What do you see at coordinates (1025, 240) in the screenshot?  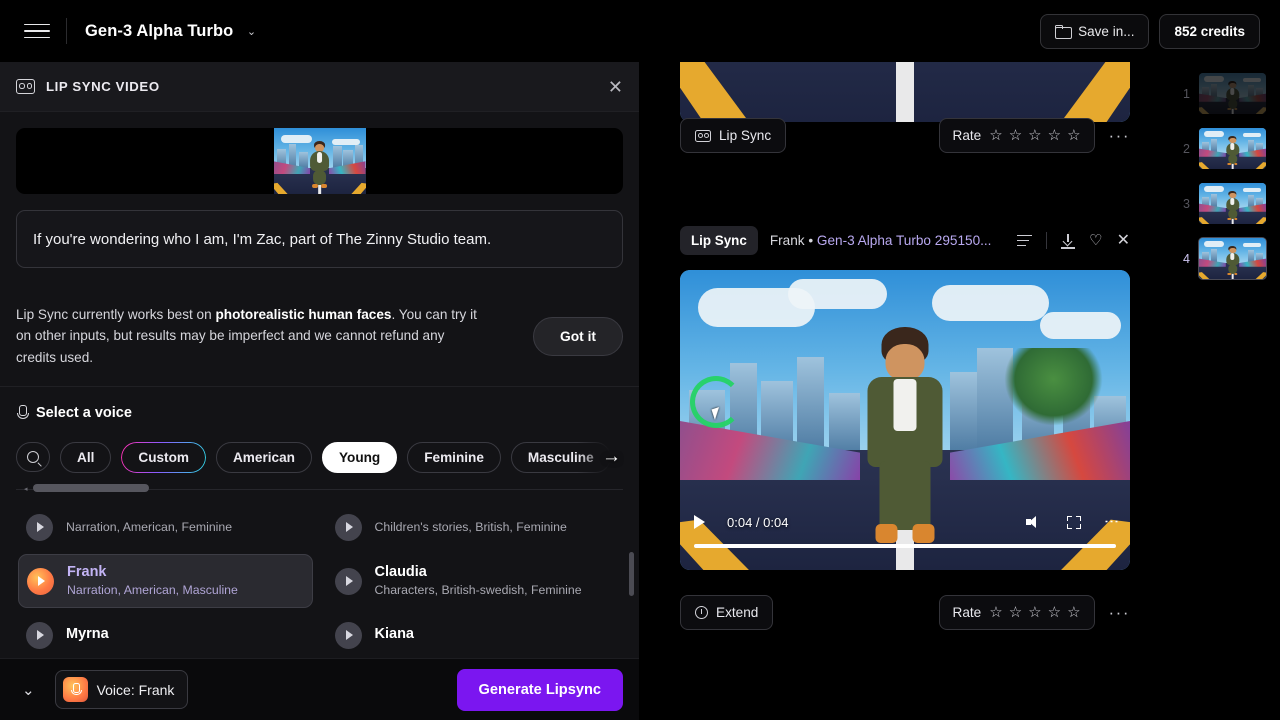 I see `list-lines-icon` at bounding box center [1025, 240].